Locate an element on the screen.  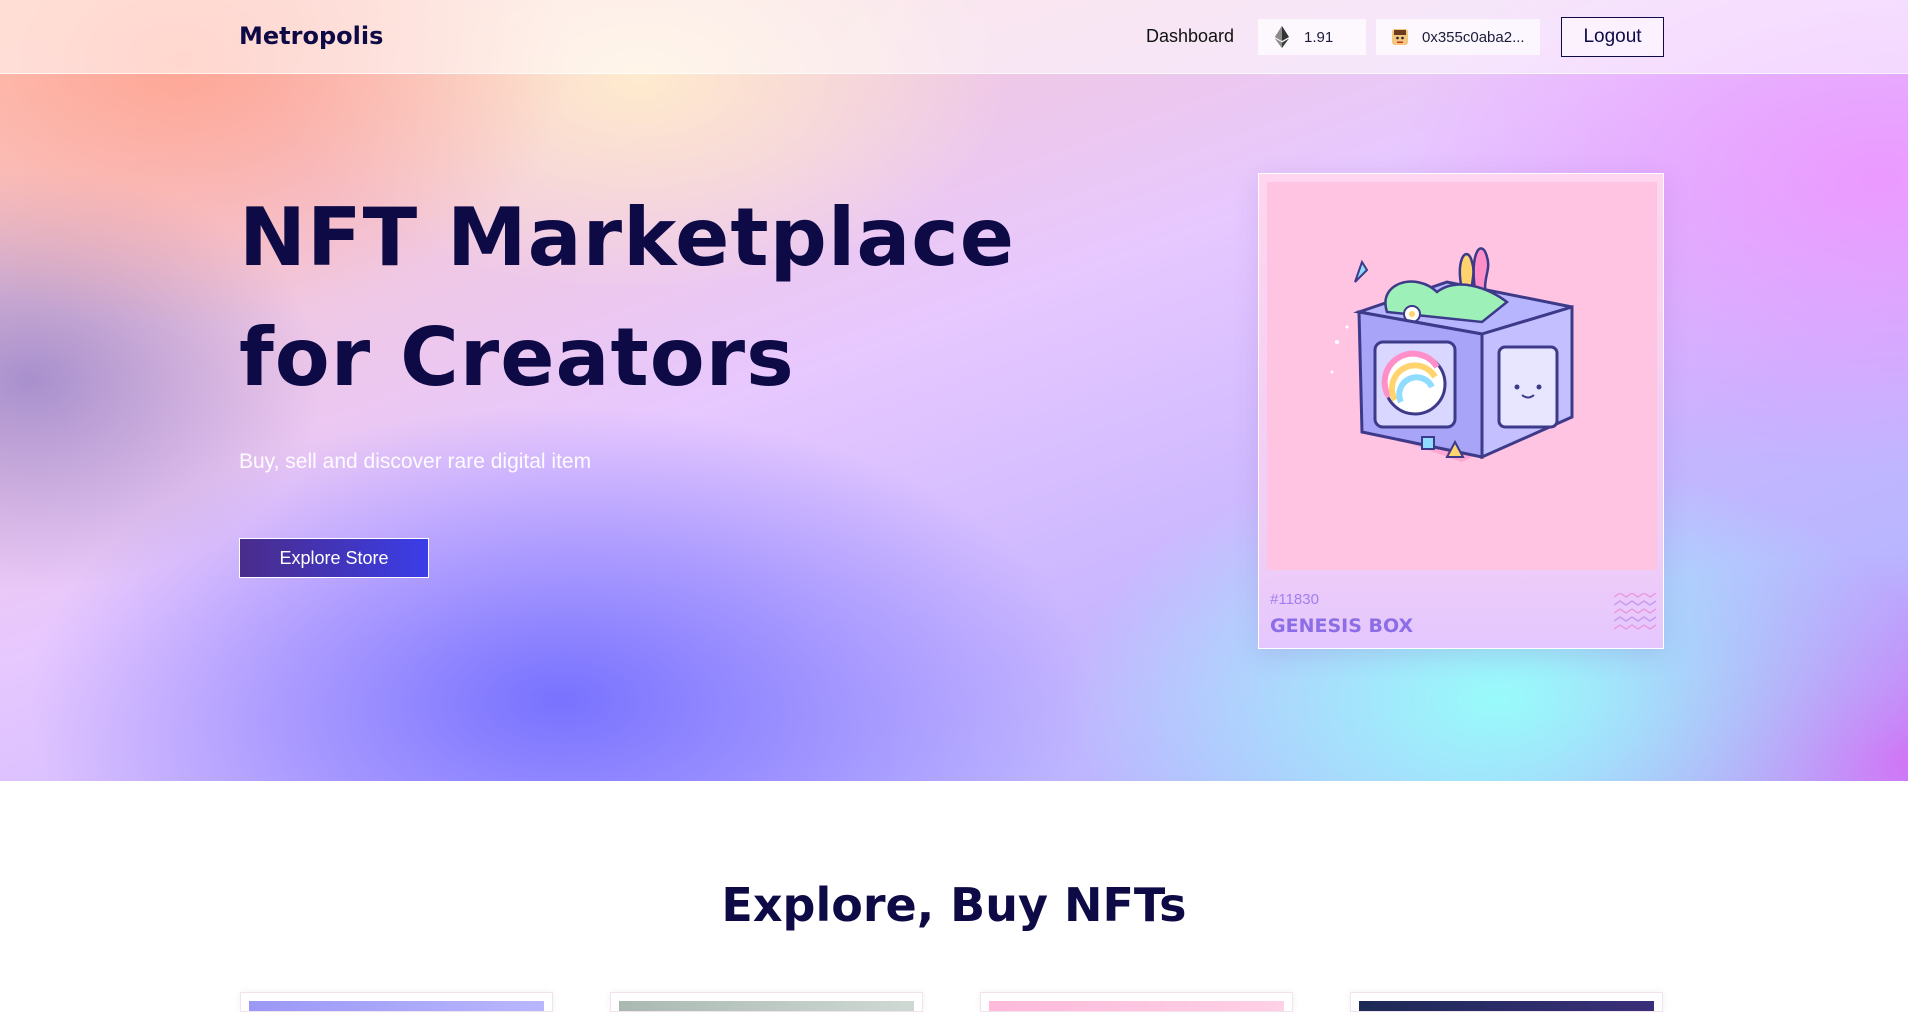
dashboard-link: Dashboard is located at coordinates (1190, 36).